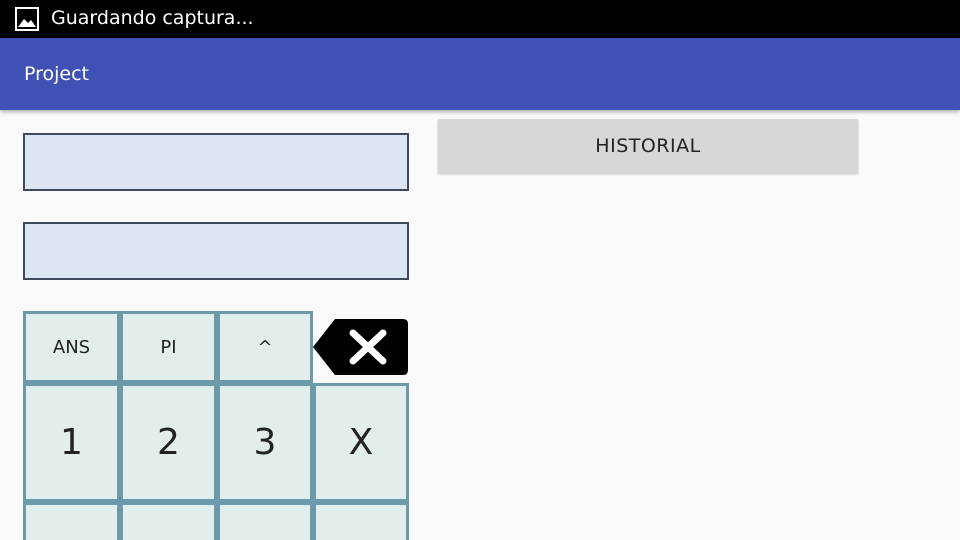 This screenshot has height=540, width=960. I want to click on app-bar: Project, so click(480, 74).